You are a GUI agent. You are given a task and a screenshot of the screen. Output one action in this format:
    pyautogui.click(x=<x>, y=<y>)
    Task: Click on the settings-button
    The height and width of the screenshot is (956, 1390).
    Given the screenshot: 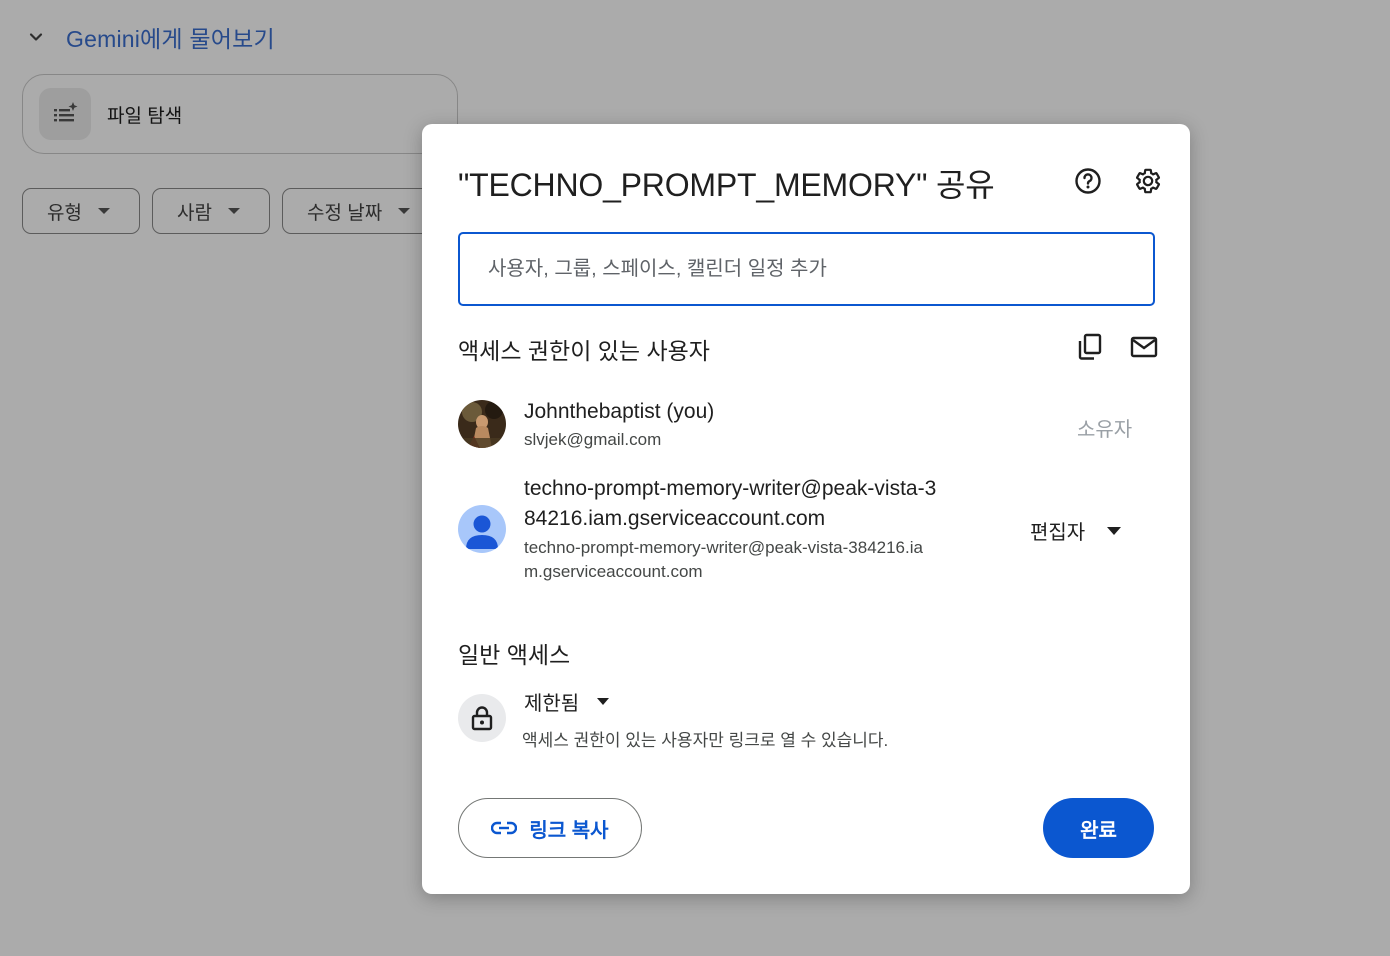 What is the action you would take?
    pyautogui.click(x=1148, y=181)
    